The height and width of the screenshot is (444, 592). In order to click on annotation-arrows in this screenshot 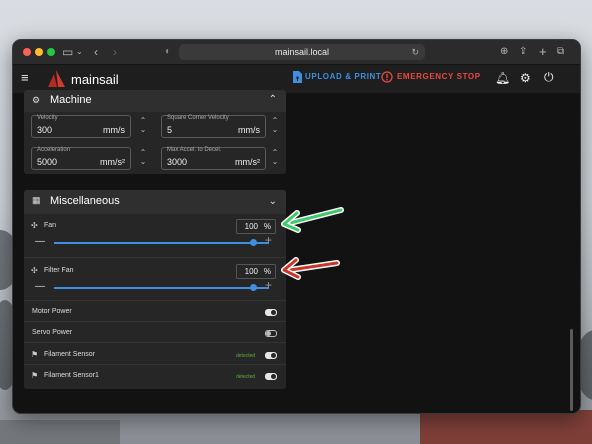, I will do `click(312, 243)`.